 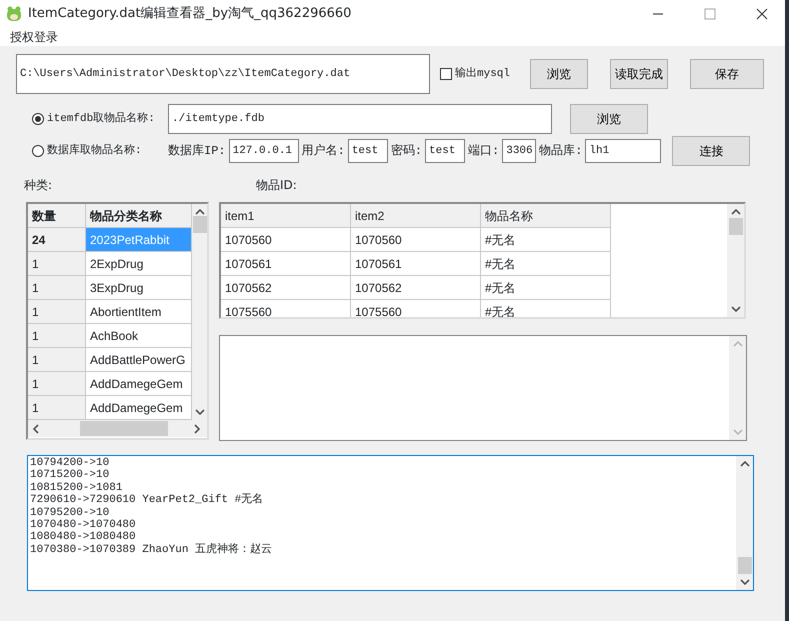 I want to click on field-label: 用户名:, so click(x=323, y=151).